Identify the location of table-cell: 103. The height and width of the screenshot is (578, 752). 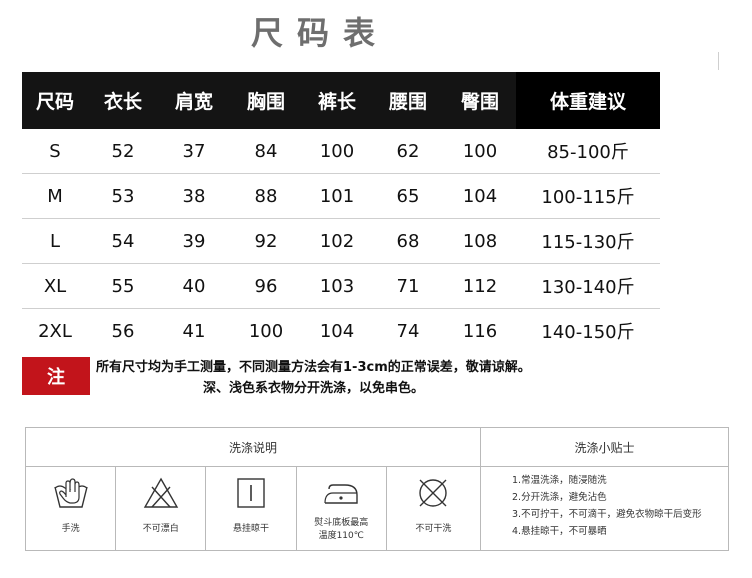
(337, 286).